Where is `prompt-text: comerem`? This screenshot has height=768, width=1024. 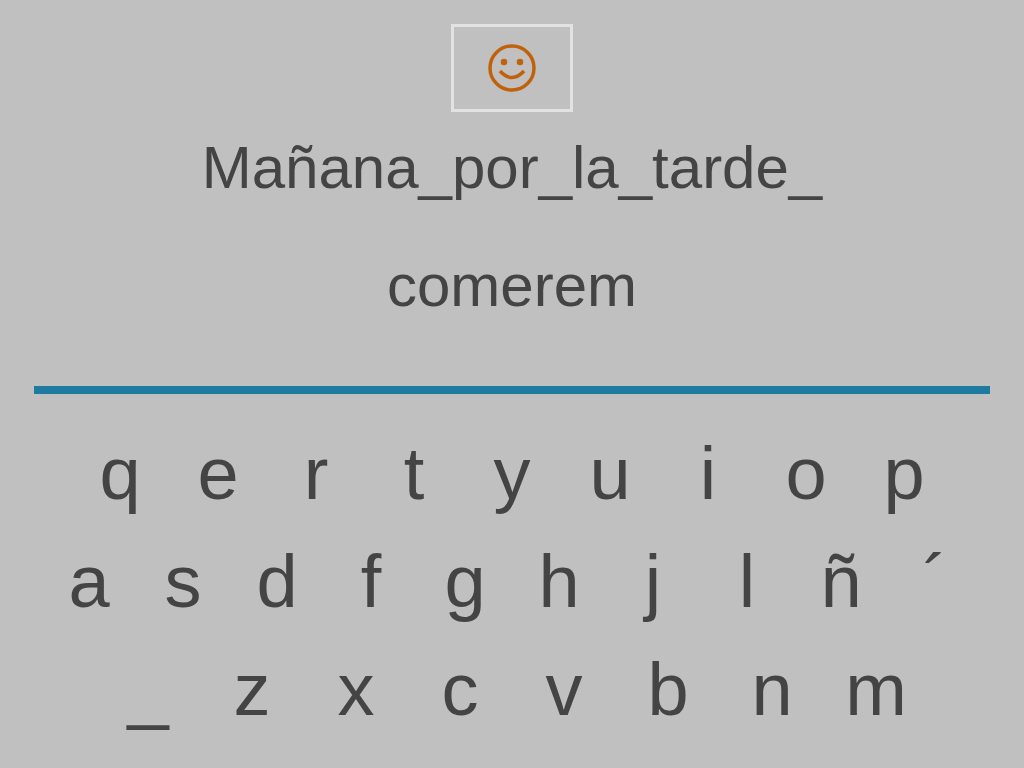
prompt-text: comerem is located at coordinates (512, 286).